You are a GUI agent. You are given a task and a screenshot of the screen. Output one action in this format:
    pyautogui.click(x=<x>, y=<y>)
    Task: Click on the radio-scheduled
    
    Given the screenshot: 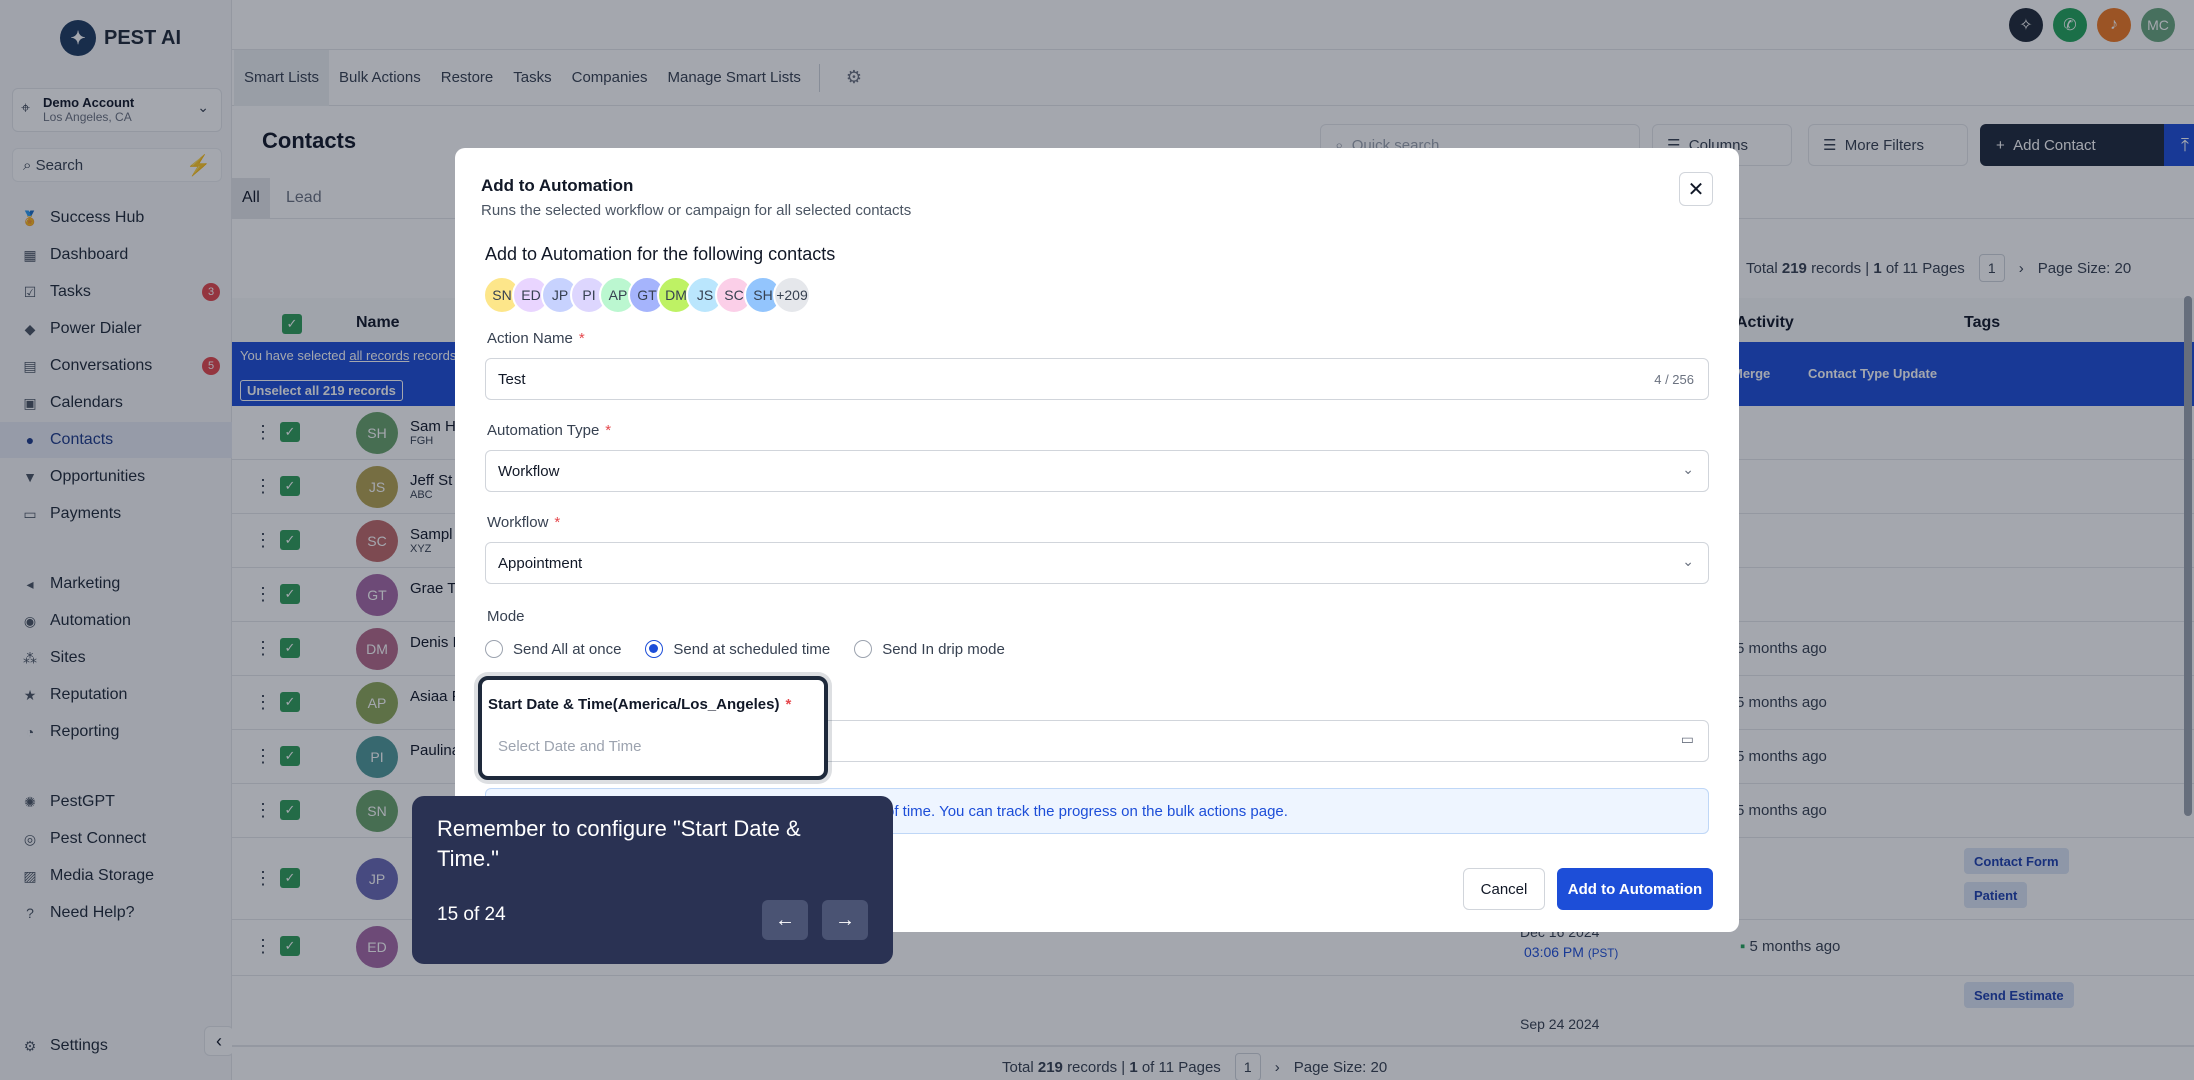 What is the action you would take?
    pyautogui.click(x=654, y=649)
    